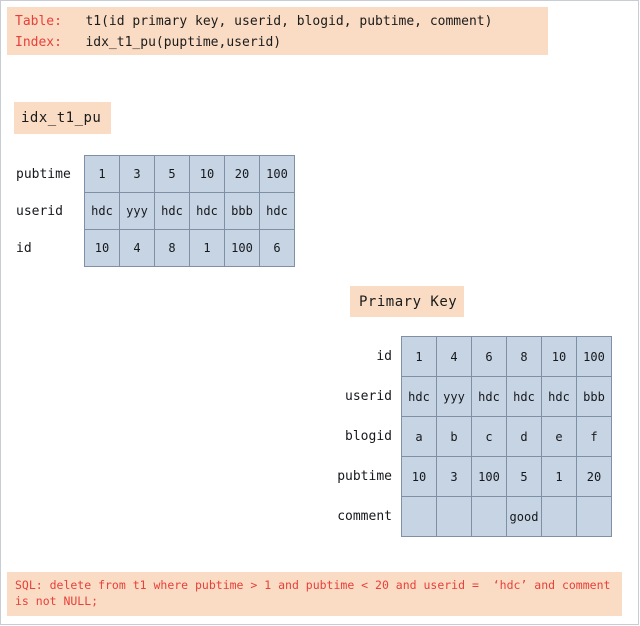 This screenshot has width=640, height=626. Describe the element at coordinates (454, 356) in the screenshot. I see `pk-cell: 4` at that location.